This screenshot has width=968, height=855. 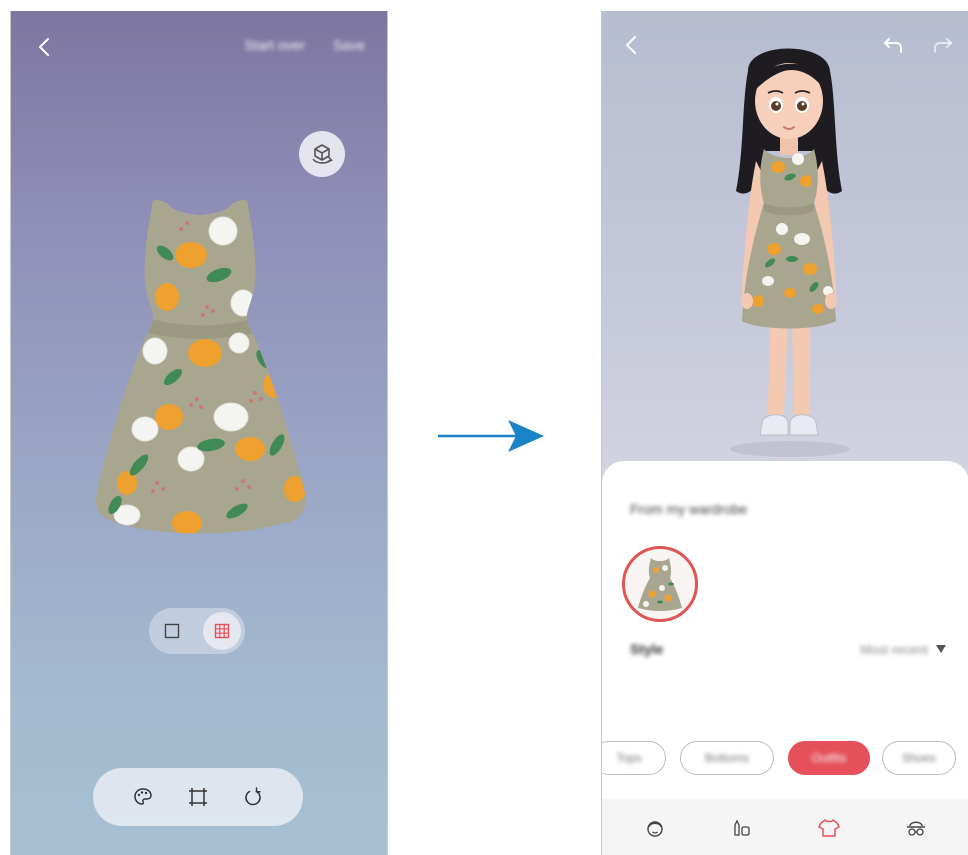 I want to click on chip-label: Outfits, so click(x=829, y=758).